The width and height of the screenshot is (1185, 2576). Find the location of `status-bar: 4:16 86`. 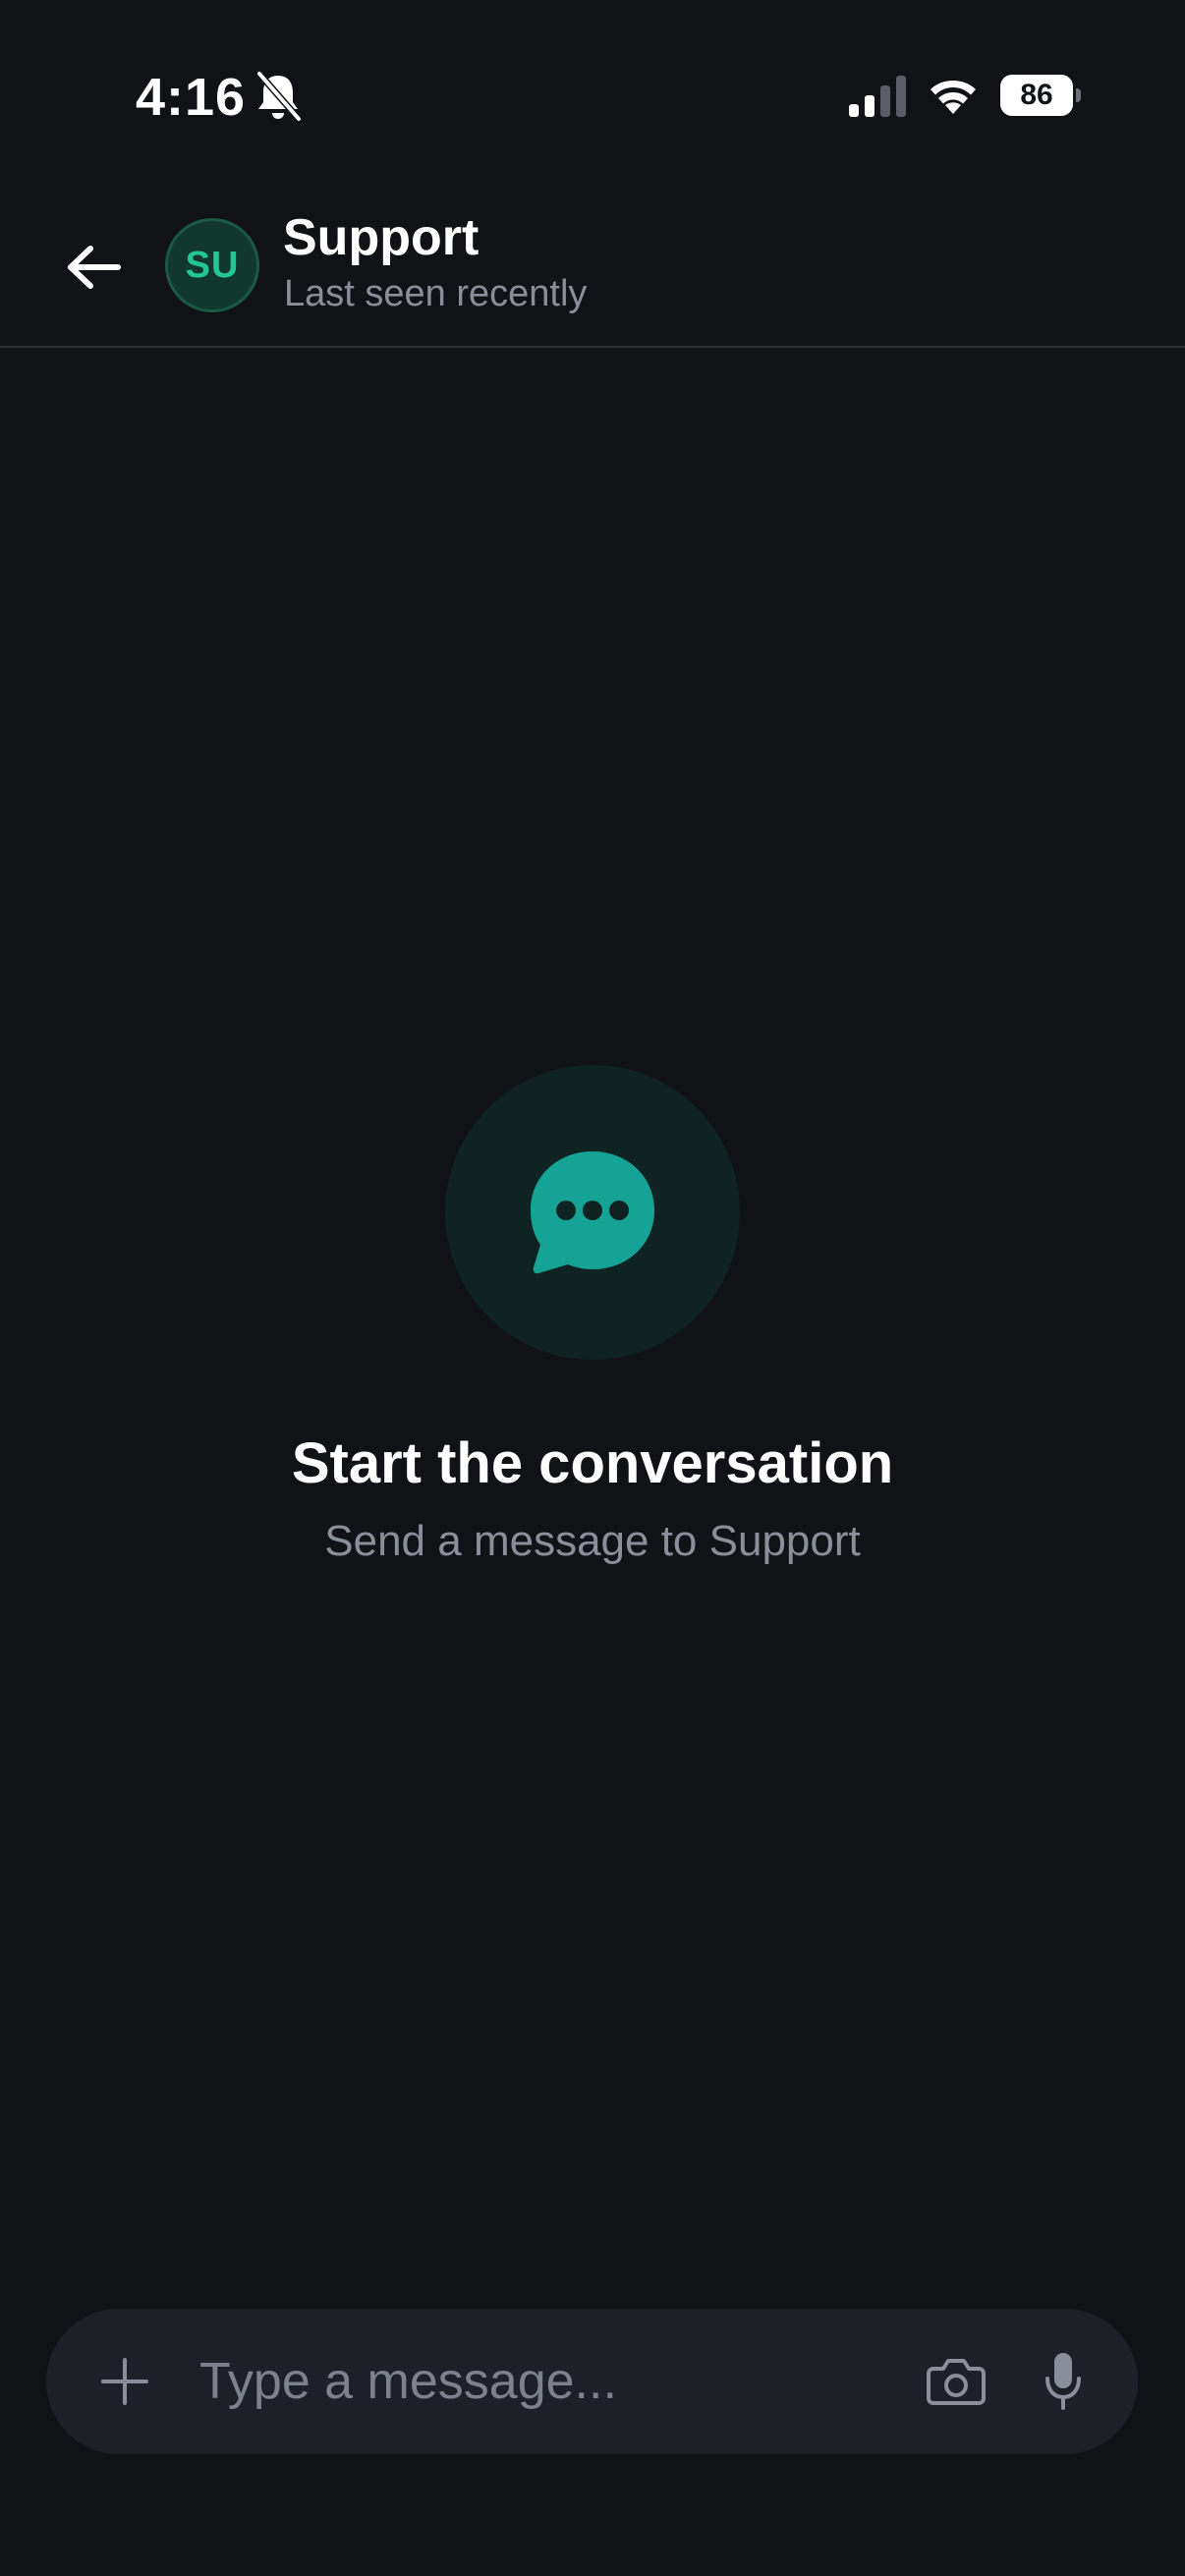

status-bar: 4:16 86 is located at coordinates (592, 93).